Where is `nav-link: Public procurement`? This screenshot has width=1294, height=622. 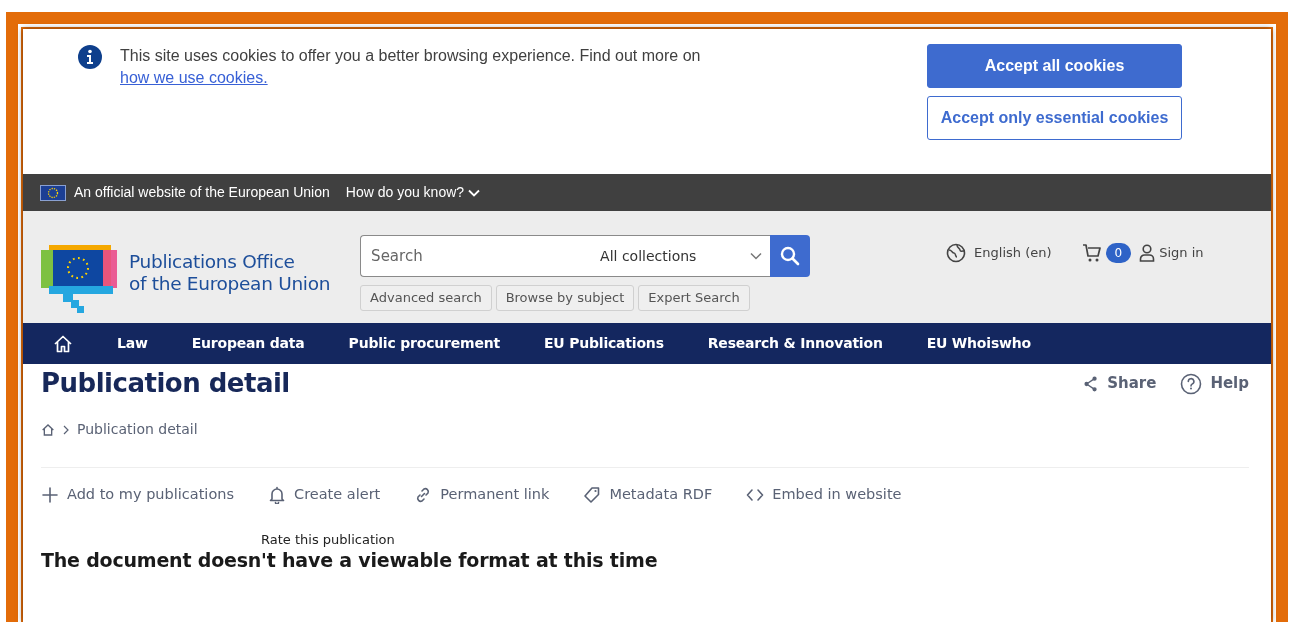 nav-link: Public procurement is located at coordinates (424, 343).